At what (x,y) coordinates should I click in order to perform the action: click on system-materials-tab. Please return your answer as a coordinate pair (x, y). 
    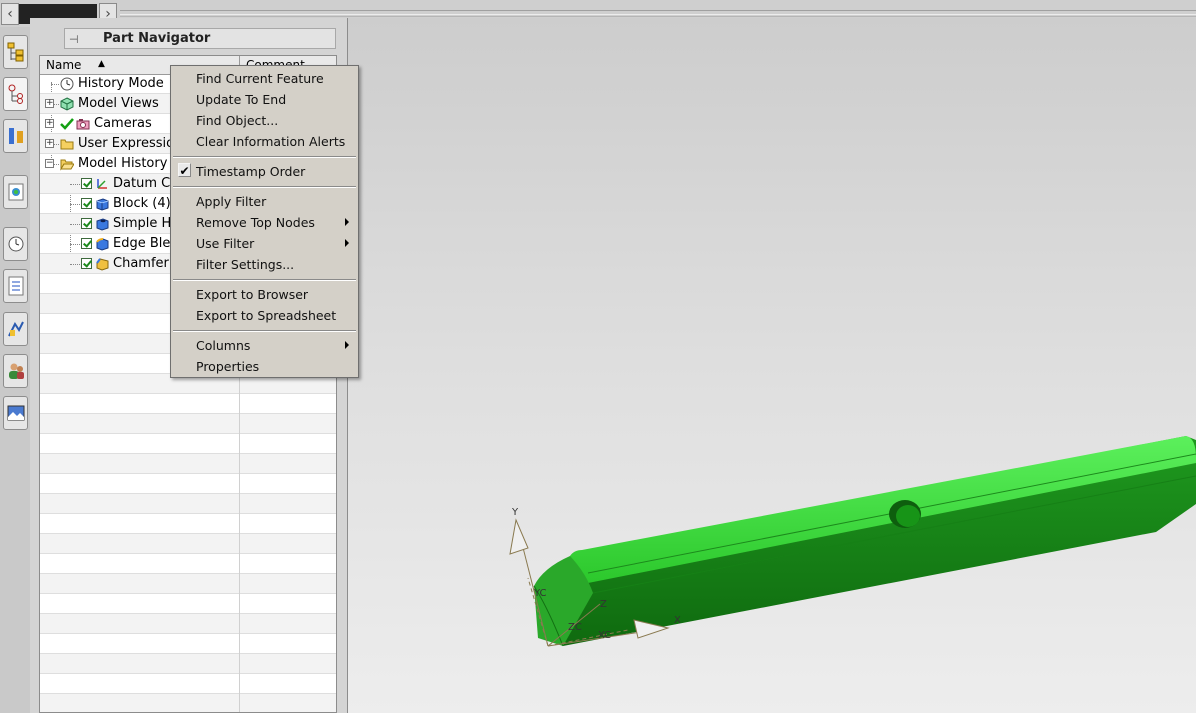
    Looking at the image, I should click on (15, 286).